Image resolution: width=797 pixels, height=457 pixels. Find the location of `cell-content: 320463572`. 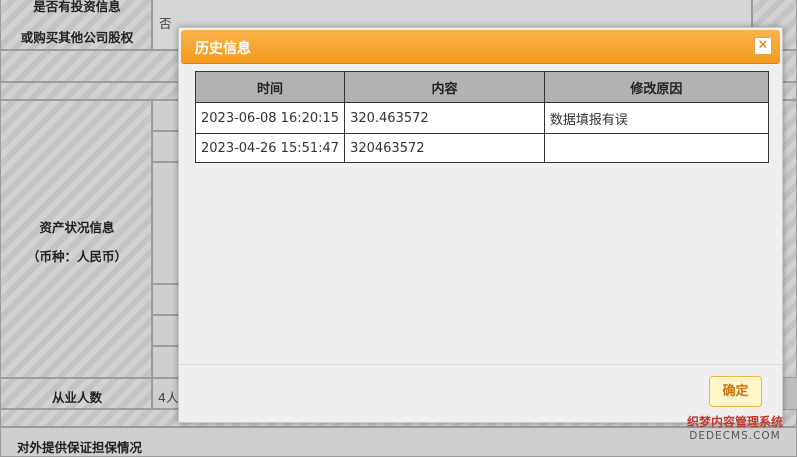

cell-content: 320463572 is located at coordinates (444, 148).